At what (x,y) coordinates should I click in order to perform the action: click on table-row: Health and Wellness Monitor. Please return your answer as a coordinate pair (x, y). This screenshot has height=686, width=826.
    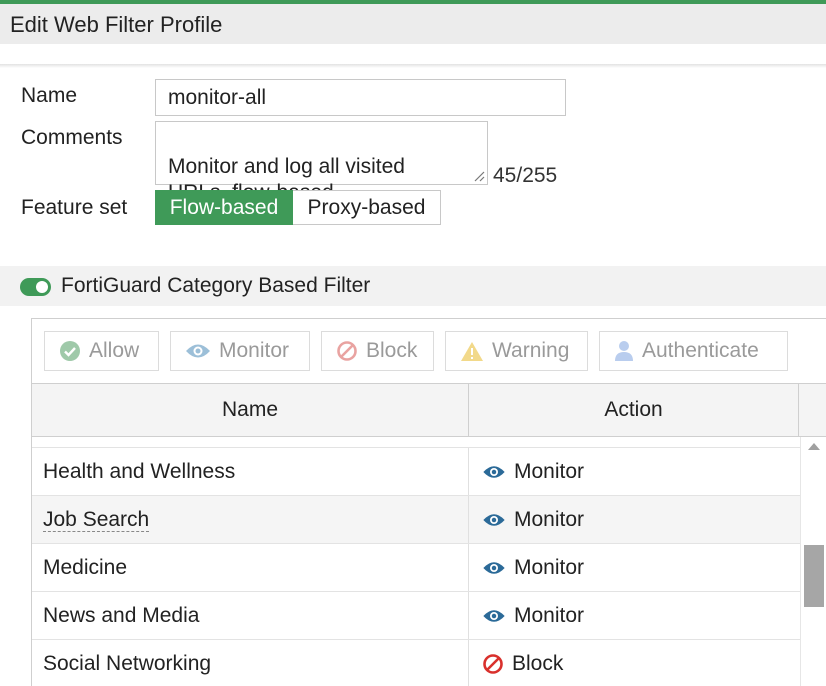
    Looking at the image, I should click on (416, 471).